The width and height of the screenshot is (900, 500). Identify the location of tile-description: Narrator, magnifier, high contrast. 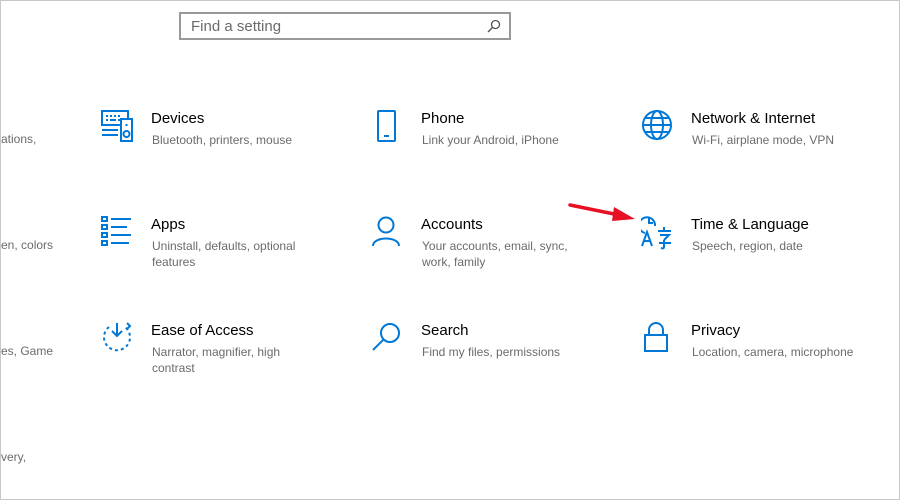
(216, 360).